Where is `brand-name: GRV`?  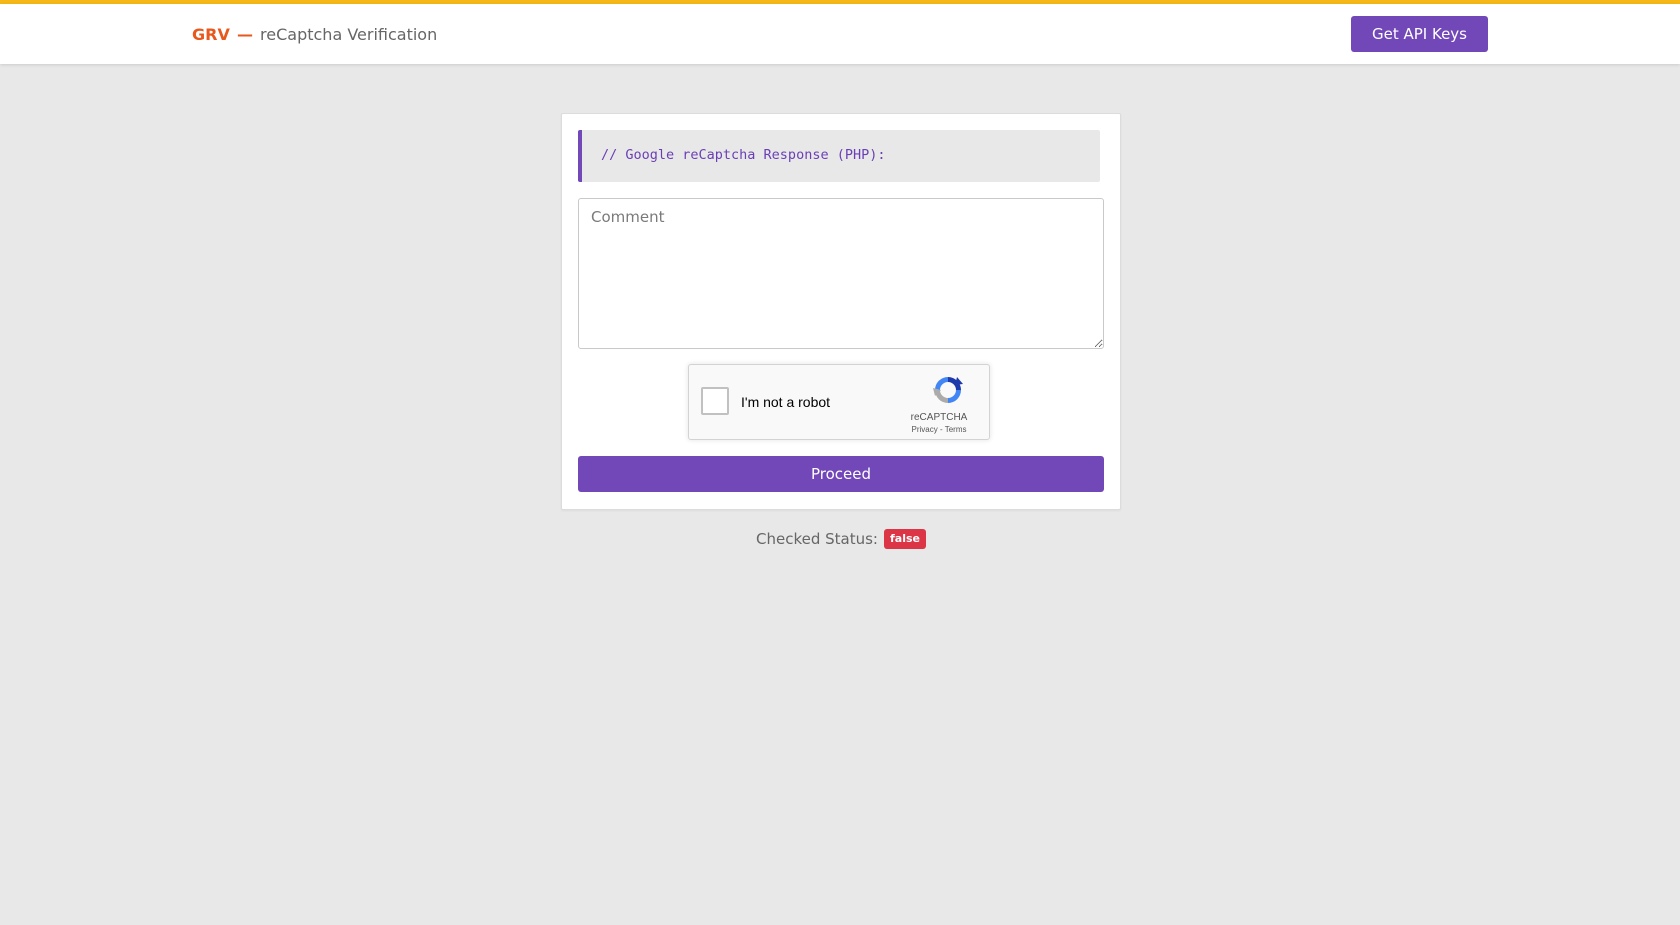
brand-name: GRV is located at coordinates (211, 34).